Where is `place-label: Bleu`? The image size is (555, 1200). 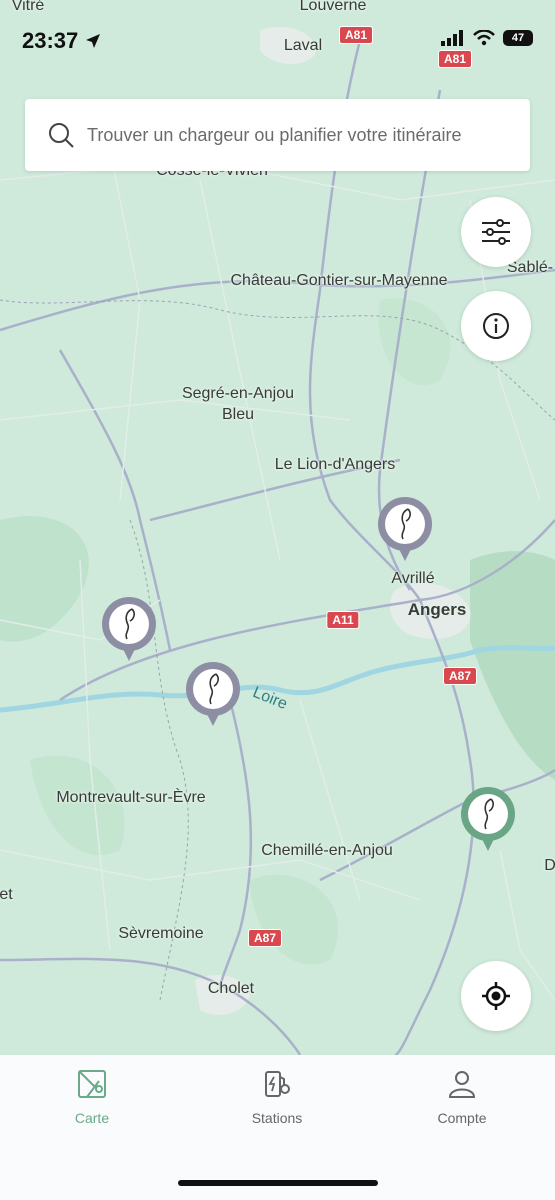
place-label: Bleu is located at coordinates (238, 414).